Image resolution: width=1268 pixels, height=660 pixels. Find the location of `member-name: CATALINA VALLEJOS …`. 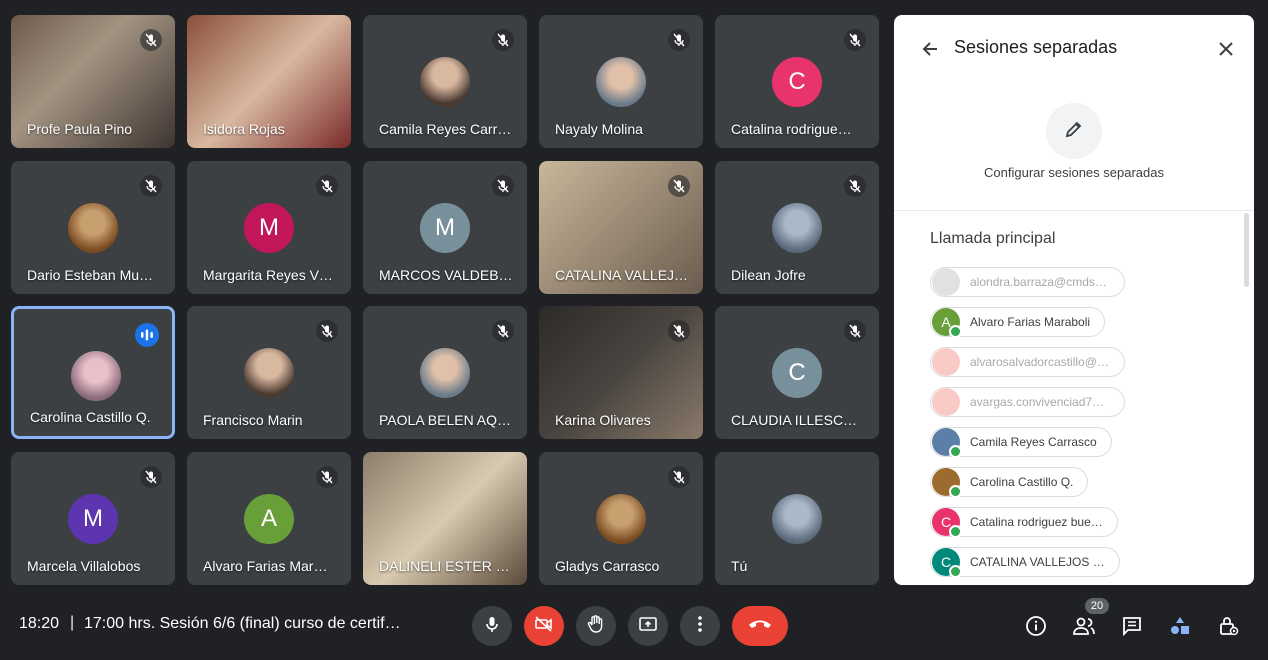

member-name: CATALINA VALLEJOS … is located at coordinates (1037, 562).